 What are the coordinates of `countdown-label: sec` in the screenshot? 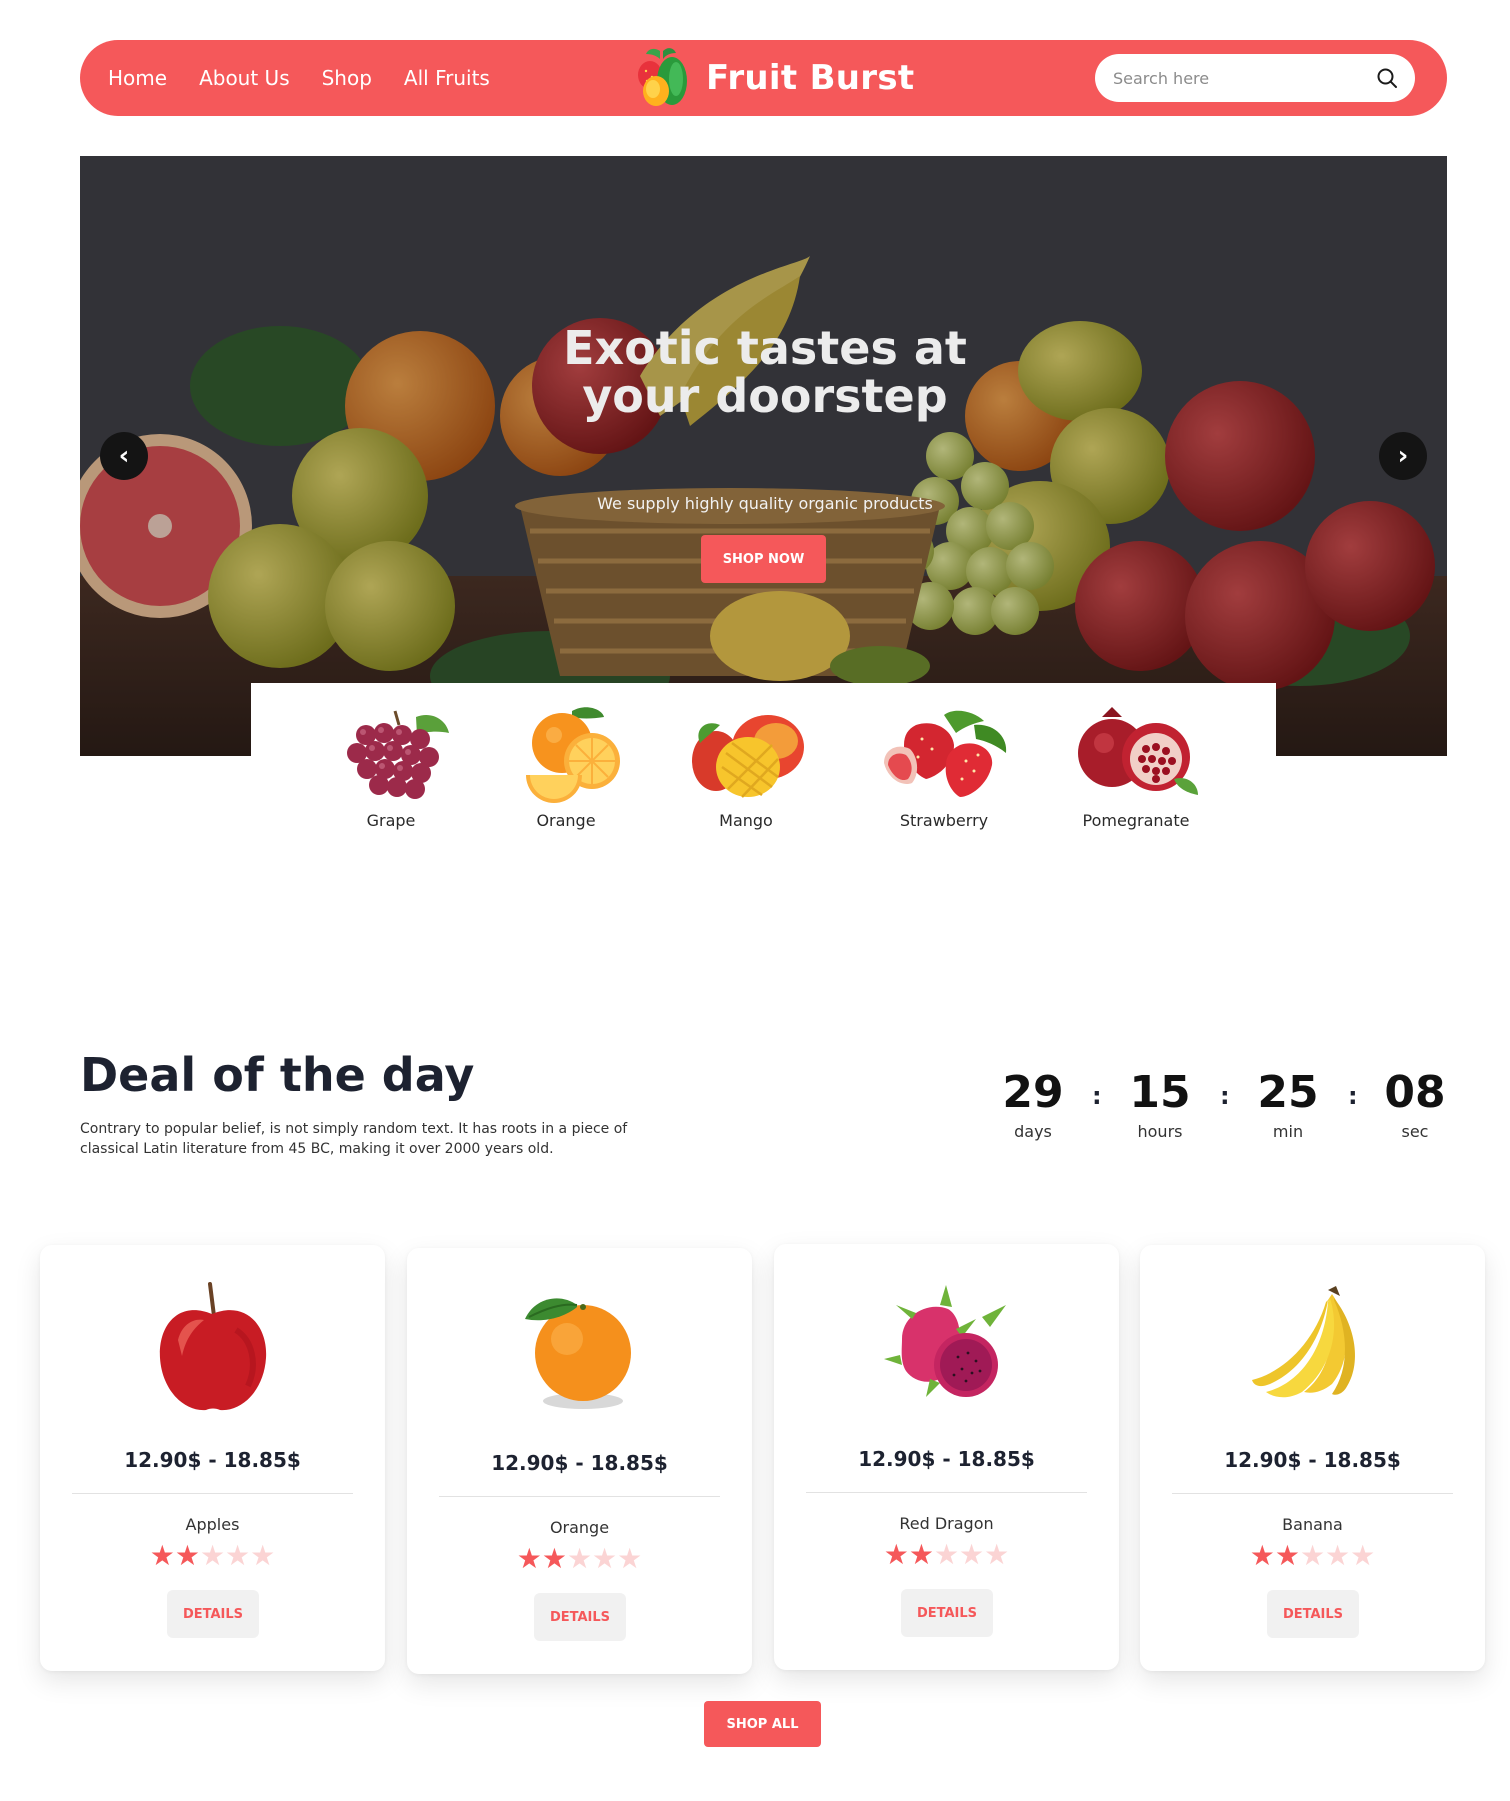 It's located at (1415, 1131).